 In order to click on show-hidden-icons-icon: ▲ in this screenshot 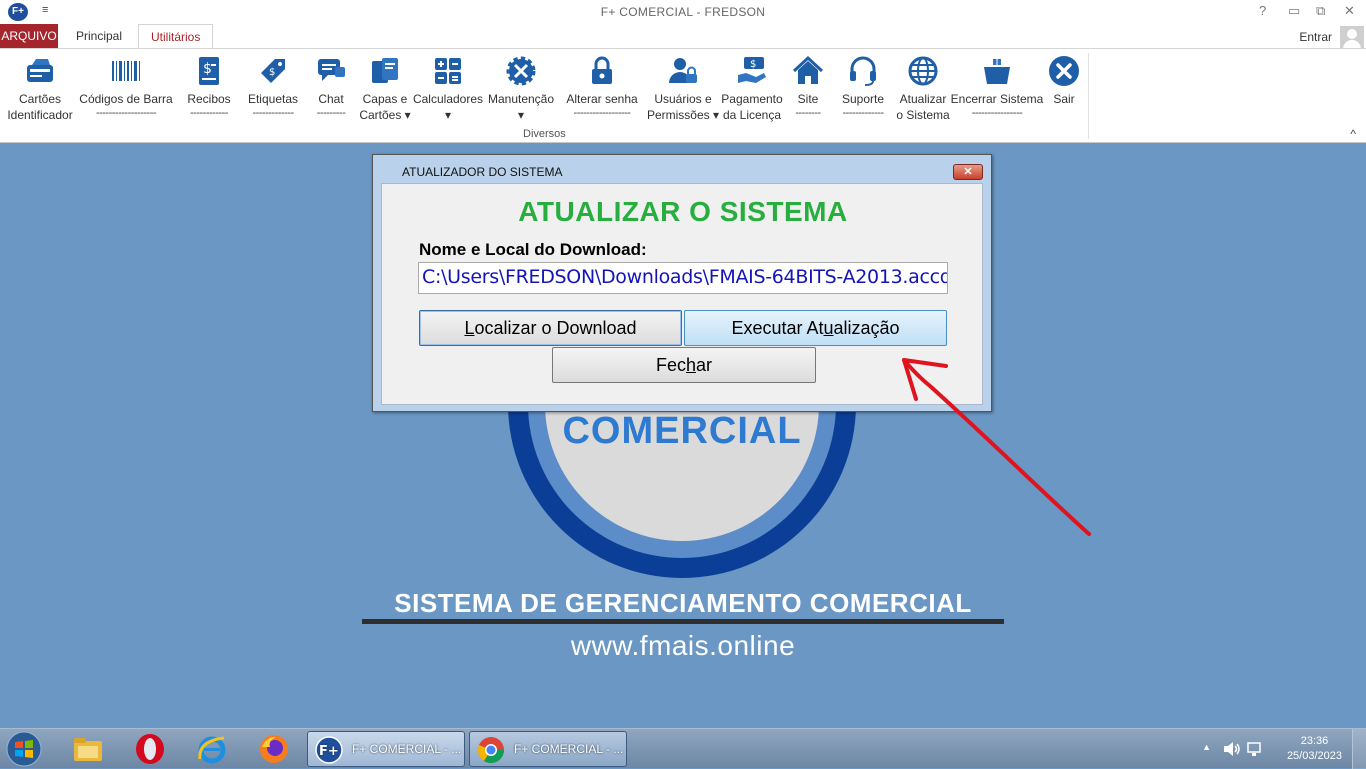, I will do `click(1206, 747)`.